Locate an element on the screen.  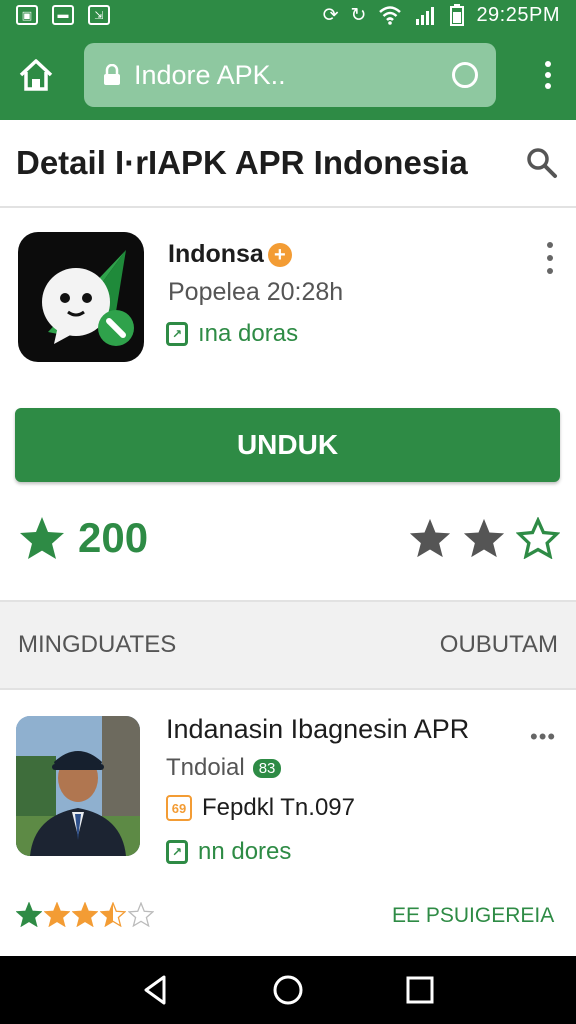
lock-icon is located at coordinates (112, 74).